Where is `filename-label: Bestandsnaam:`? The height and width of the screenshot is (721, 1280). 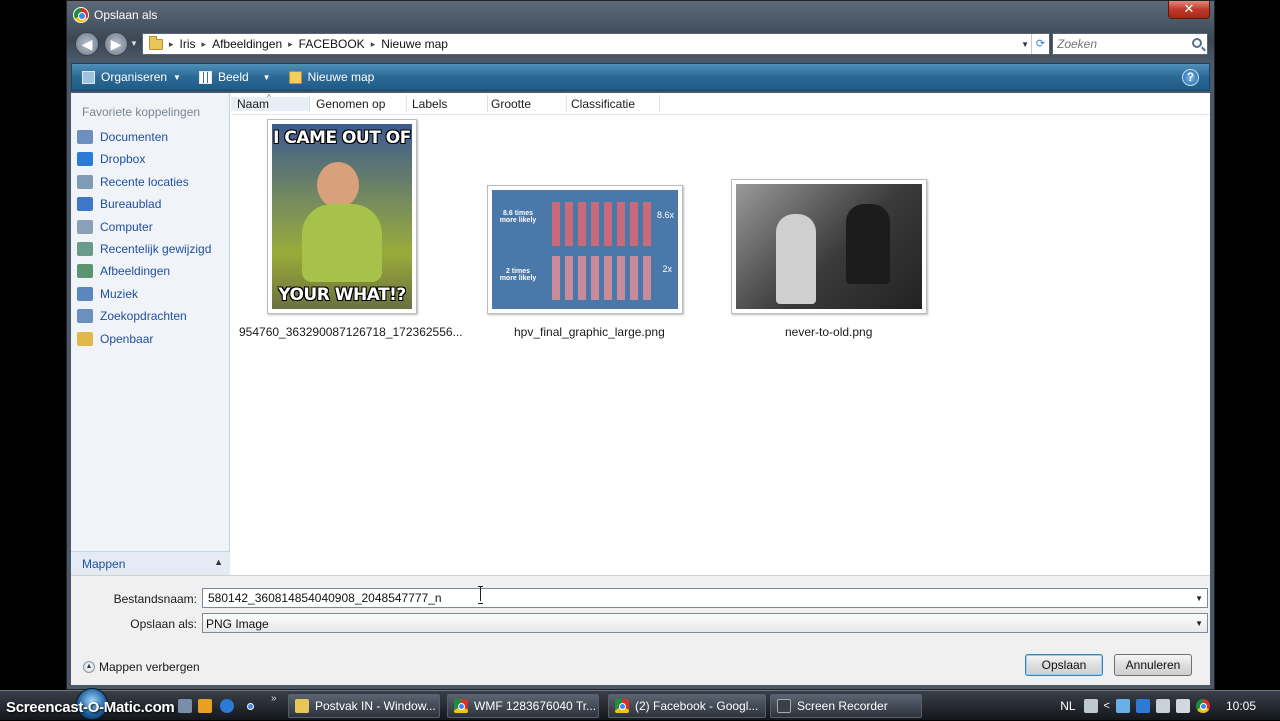 filename-label: Bestandsnaam: is located at coordinates (155, 599).